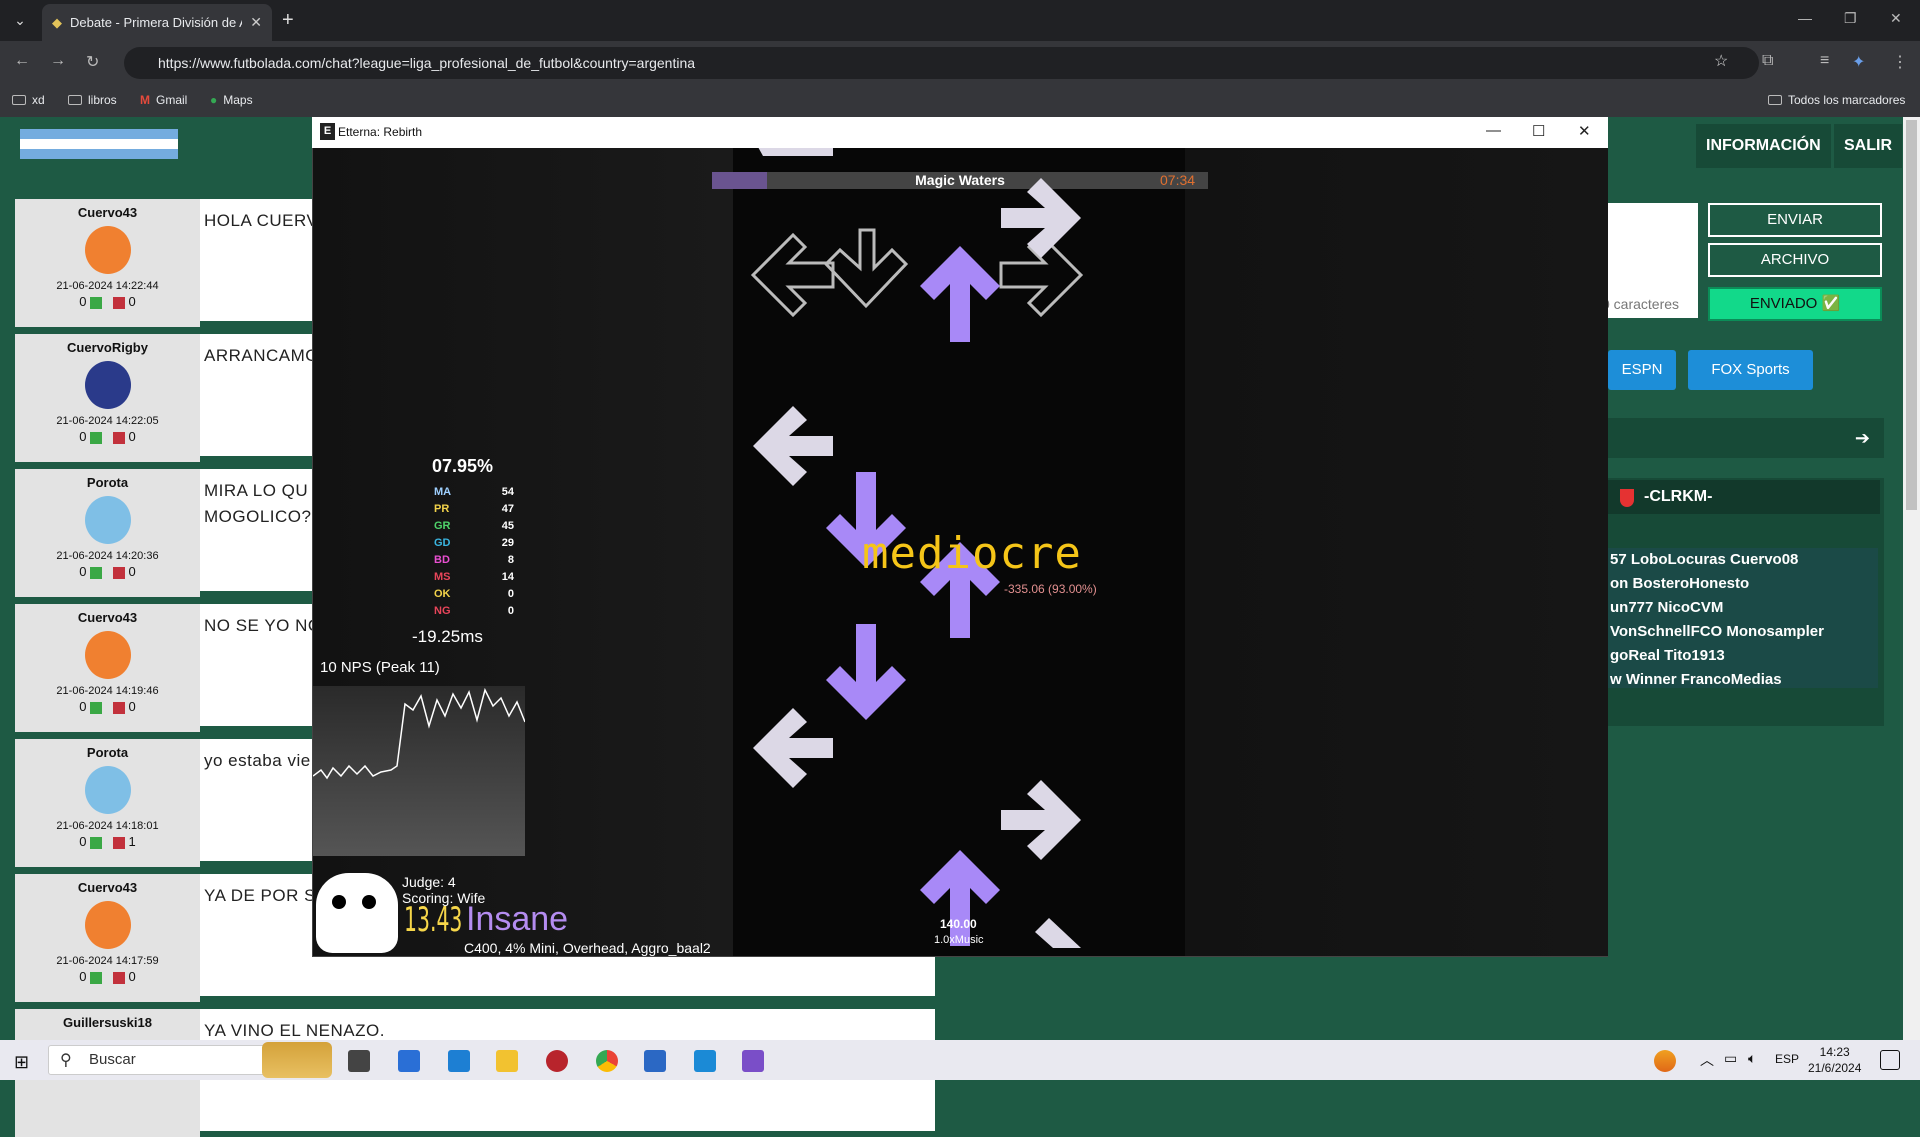 This screenshot has height=1137, width=1920. I want to click on back-arrow-icon: ←, so click(22, 61).